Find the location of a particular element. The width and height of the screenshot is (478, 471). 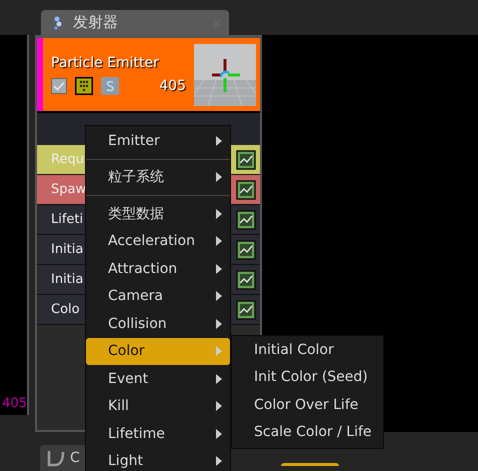

module-name: Spaw is located at coordinates (68, 189).